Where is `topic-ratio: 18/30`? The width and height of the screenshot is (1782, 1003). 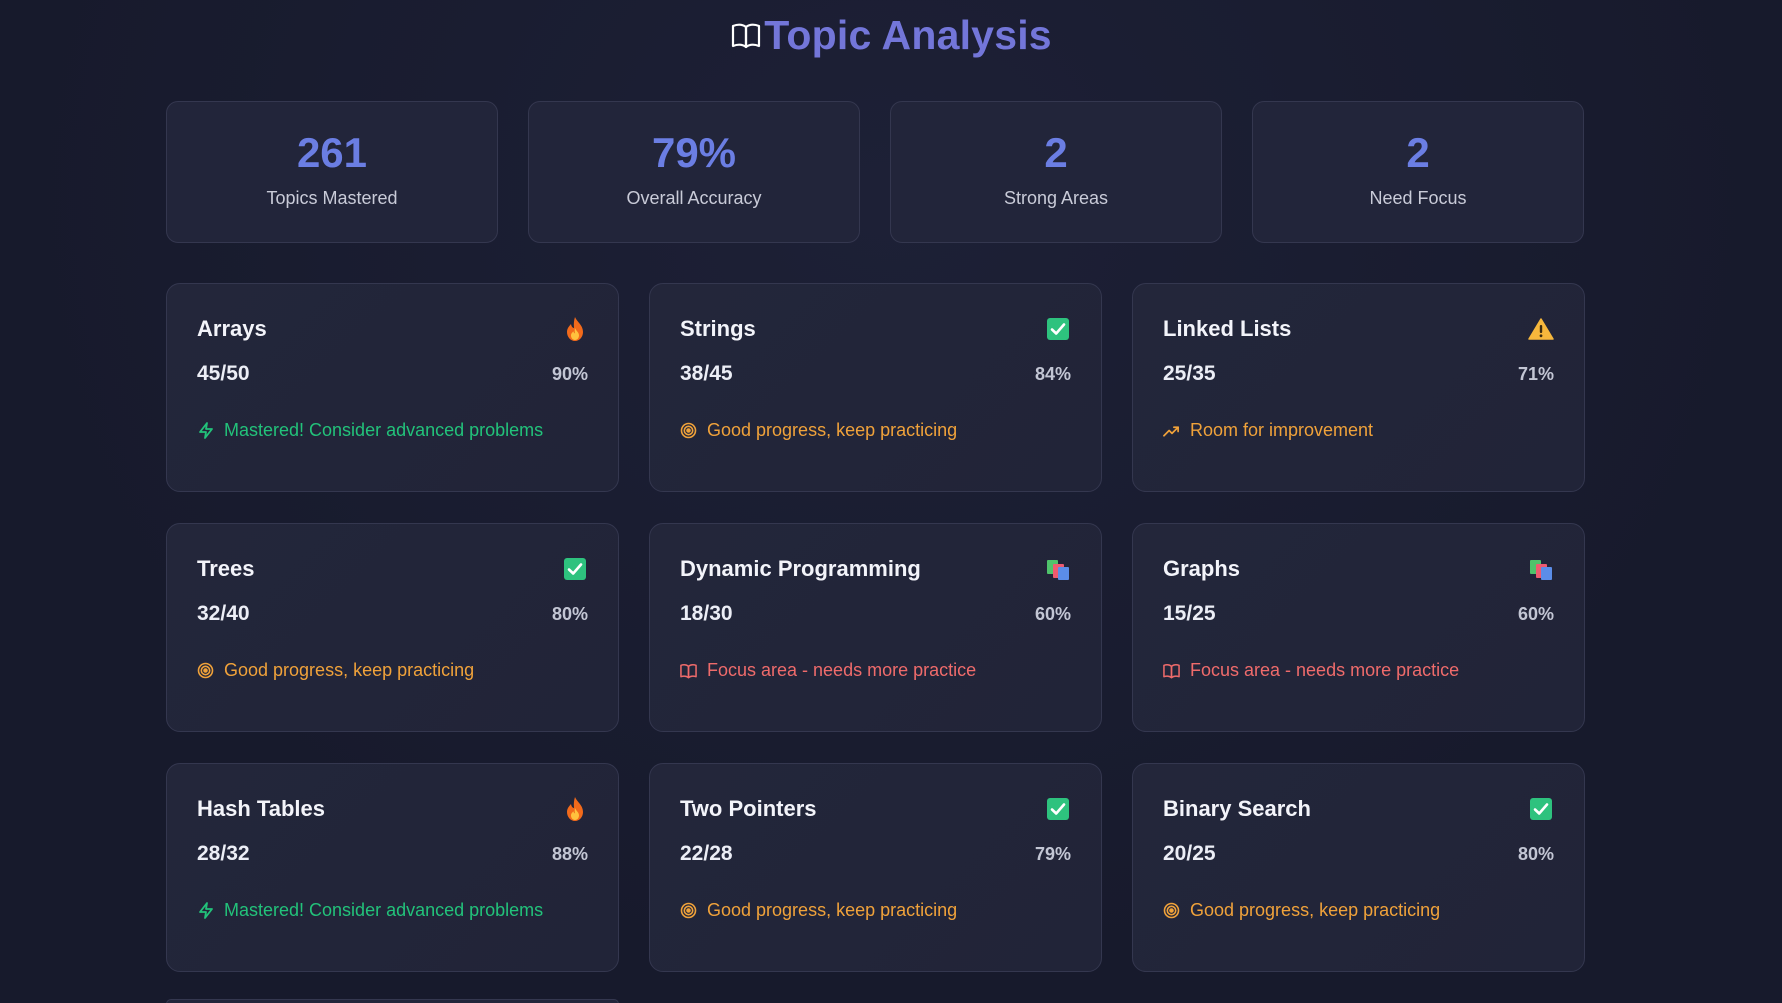
topic-ratio: 18/30 is located at coordinates (706, 613).